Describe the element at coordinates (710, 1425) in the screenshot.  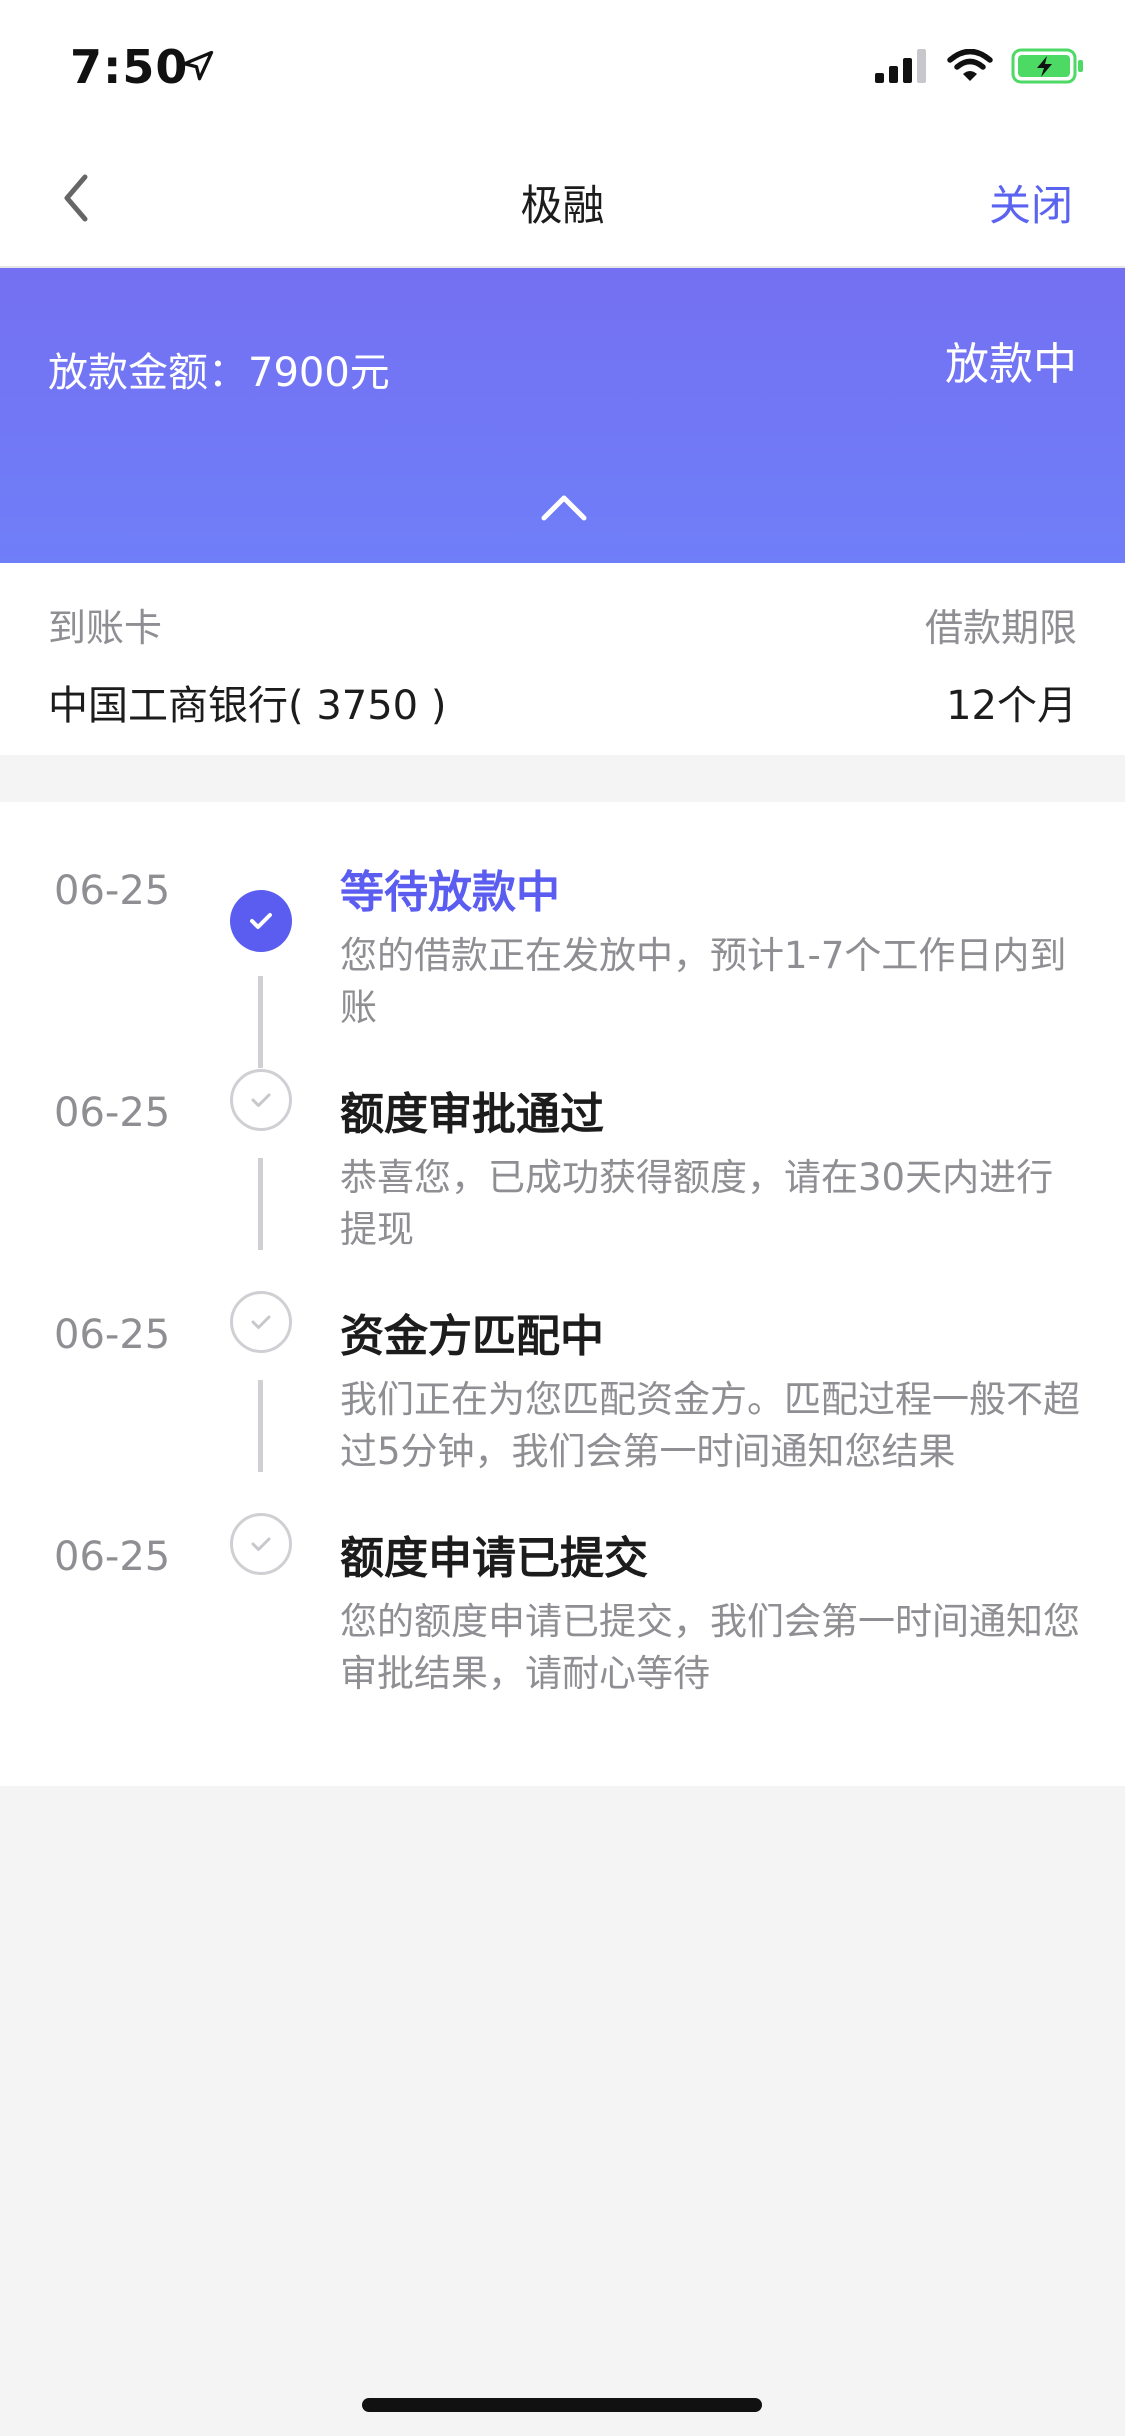
I see `step-description: 我们正在为您匹配资金方。匹配过程一般不超过5分钟，我们会第一时间通知您结果` at that location.